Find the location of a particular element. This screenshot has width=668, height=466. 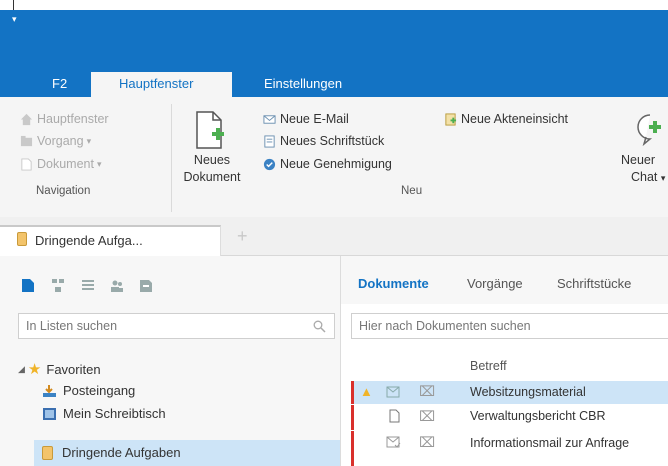

search-icon is located at coordinates (319, 326).